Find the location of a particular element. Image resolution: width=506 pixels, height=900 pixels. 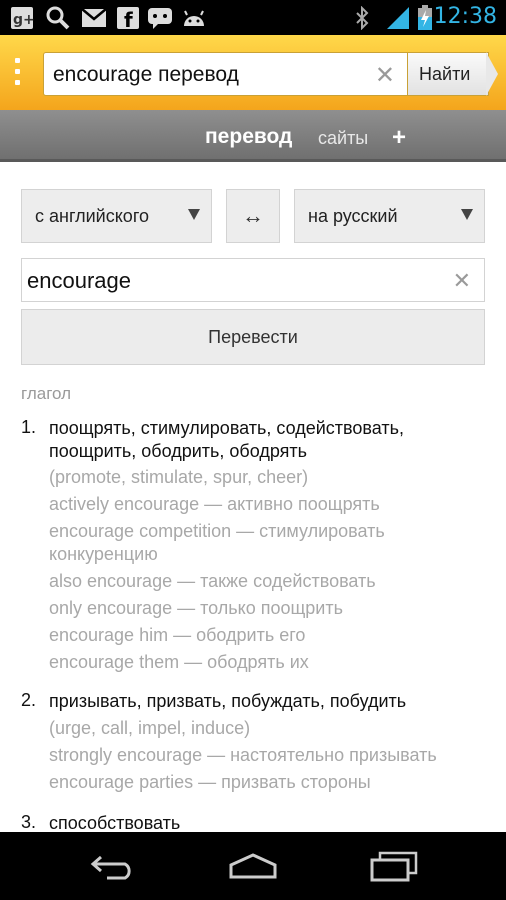

clear-search-icon: ✕ is located at coordinates (385, 75).